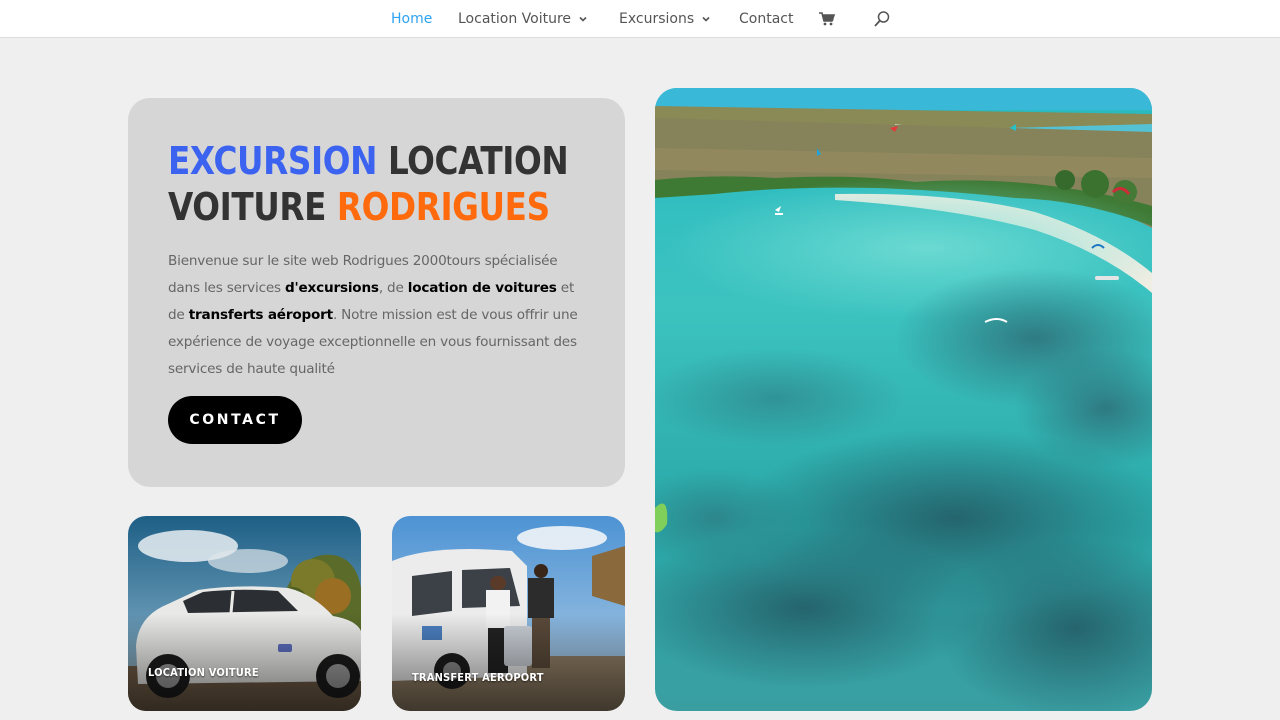 The height and width of the screenshot is (720, 1280). I want to click on nav-item-excursions: Excursions, so click(665, 19).